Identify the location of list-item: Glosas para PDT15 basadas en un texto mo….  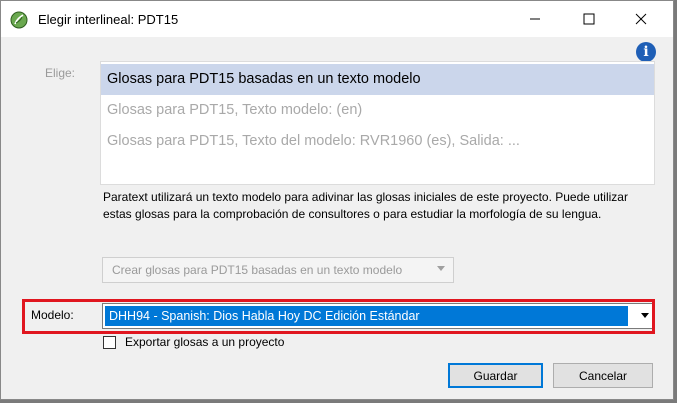
(377, 79).